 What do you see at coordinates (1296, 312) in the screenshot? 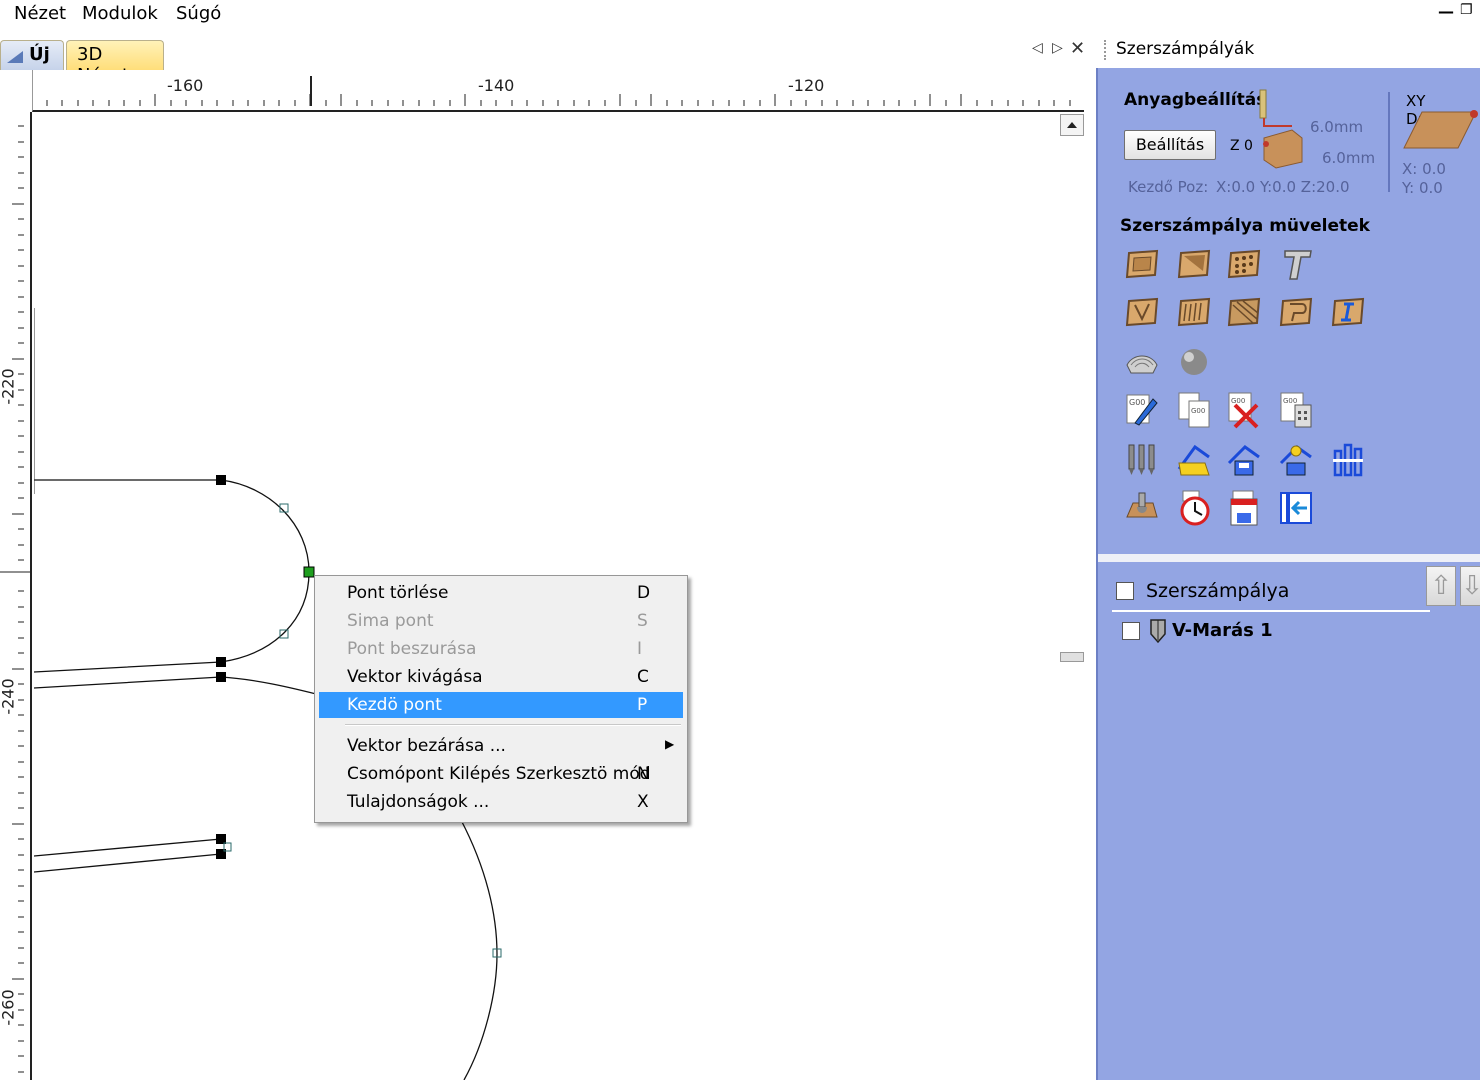
I see `prism-toolpath-icon` at bounding box center [1296, 312].